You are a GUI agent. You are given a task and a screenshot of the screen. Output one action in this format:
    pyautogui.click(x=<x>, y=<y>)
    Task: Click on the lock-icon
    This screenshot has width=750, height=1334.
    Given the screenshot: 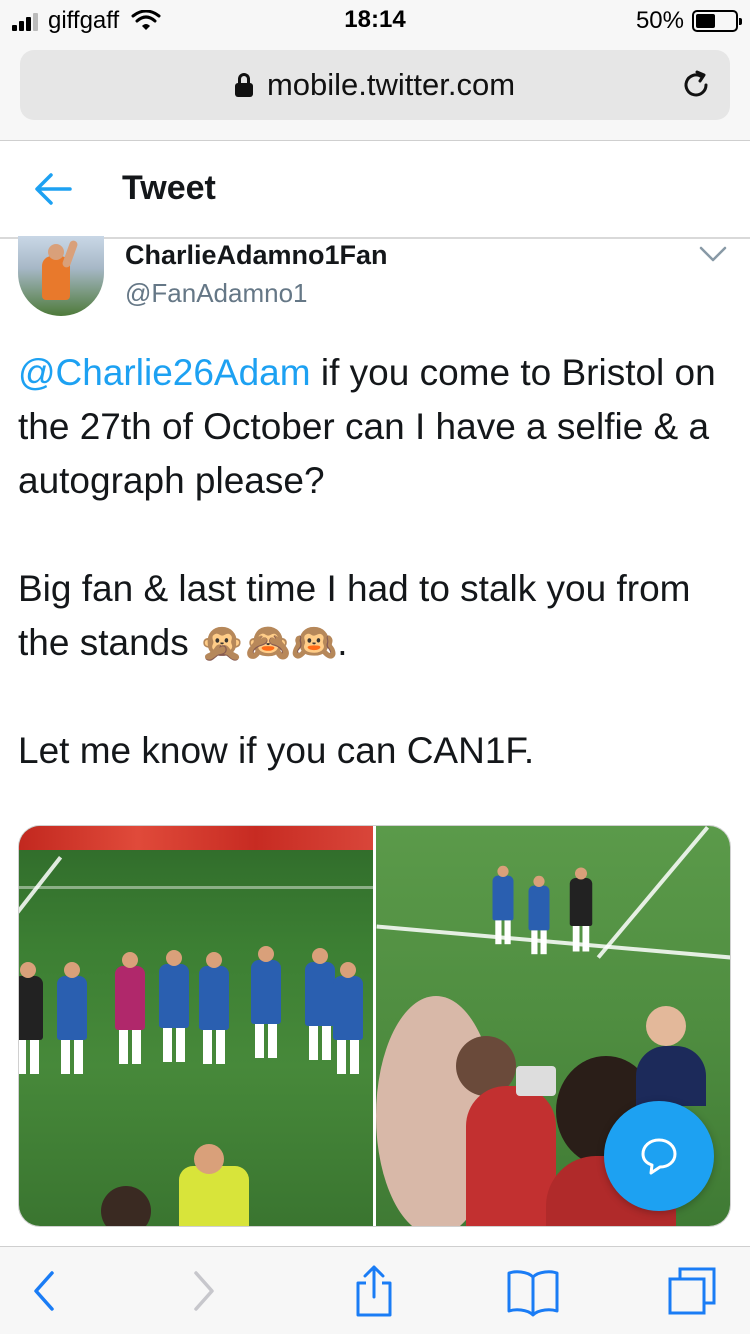 What is the action you would take?
    pyautogui.click(x=243, y=85)
    